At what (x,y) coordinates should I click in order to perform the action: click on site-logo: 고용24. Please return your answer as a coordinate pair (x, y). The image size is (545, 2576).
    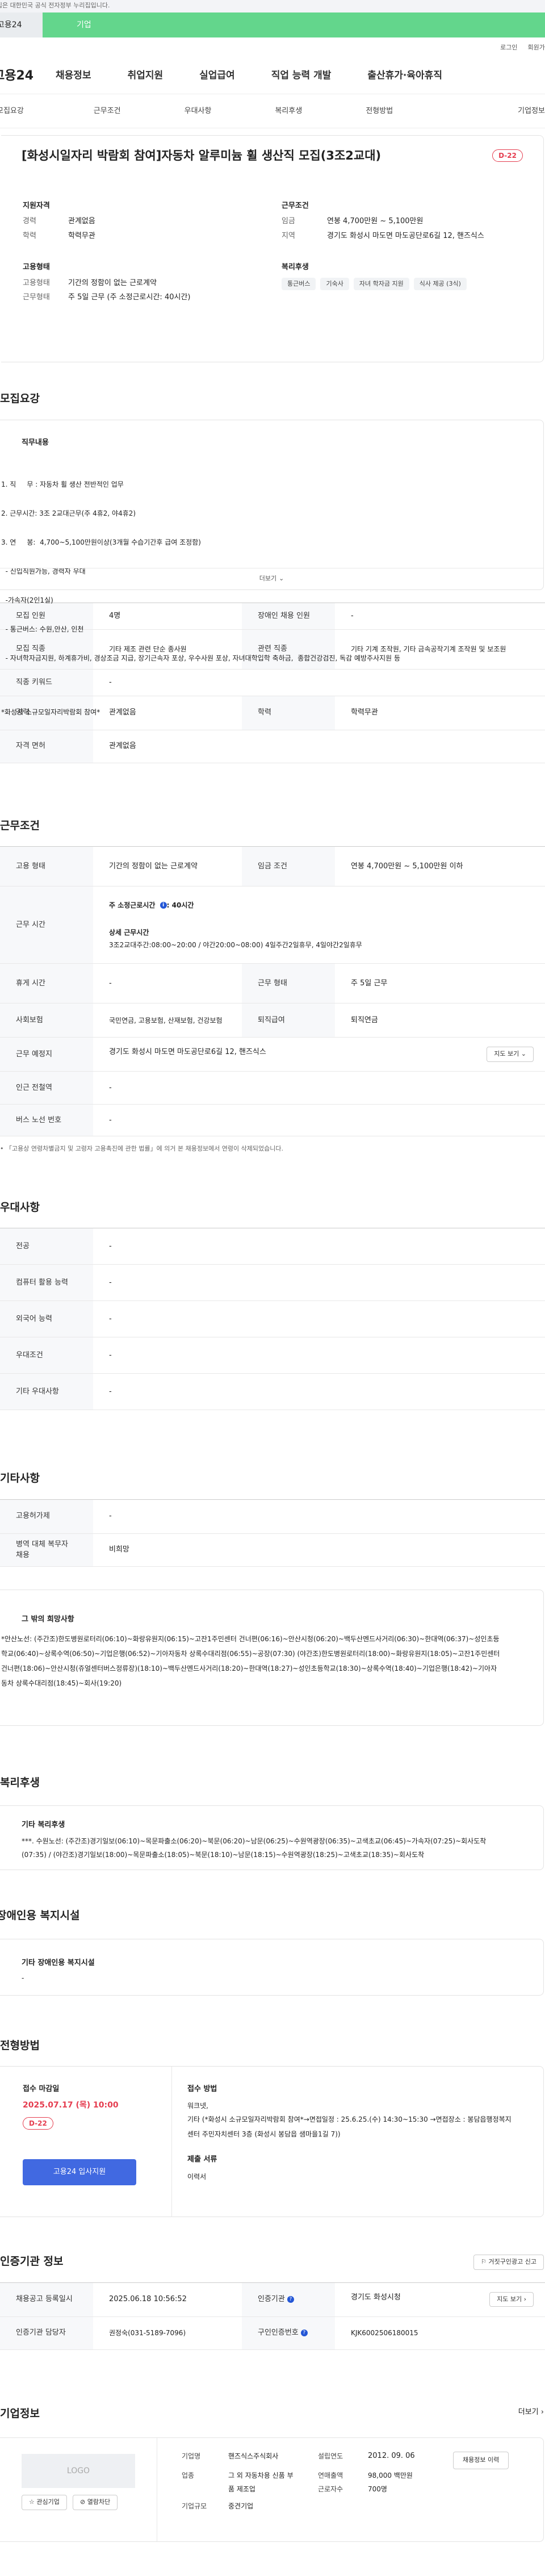
    Looking at the image, I should click on (28, 75).